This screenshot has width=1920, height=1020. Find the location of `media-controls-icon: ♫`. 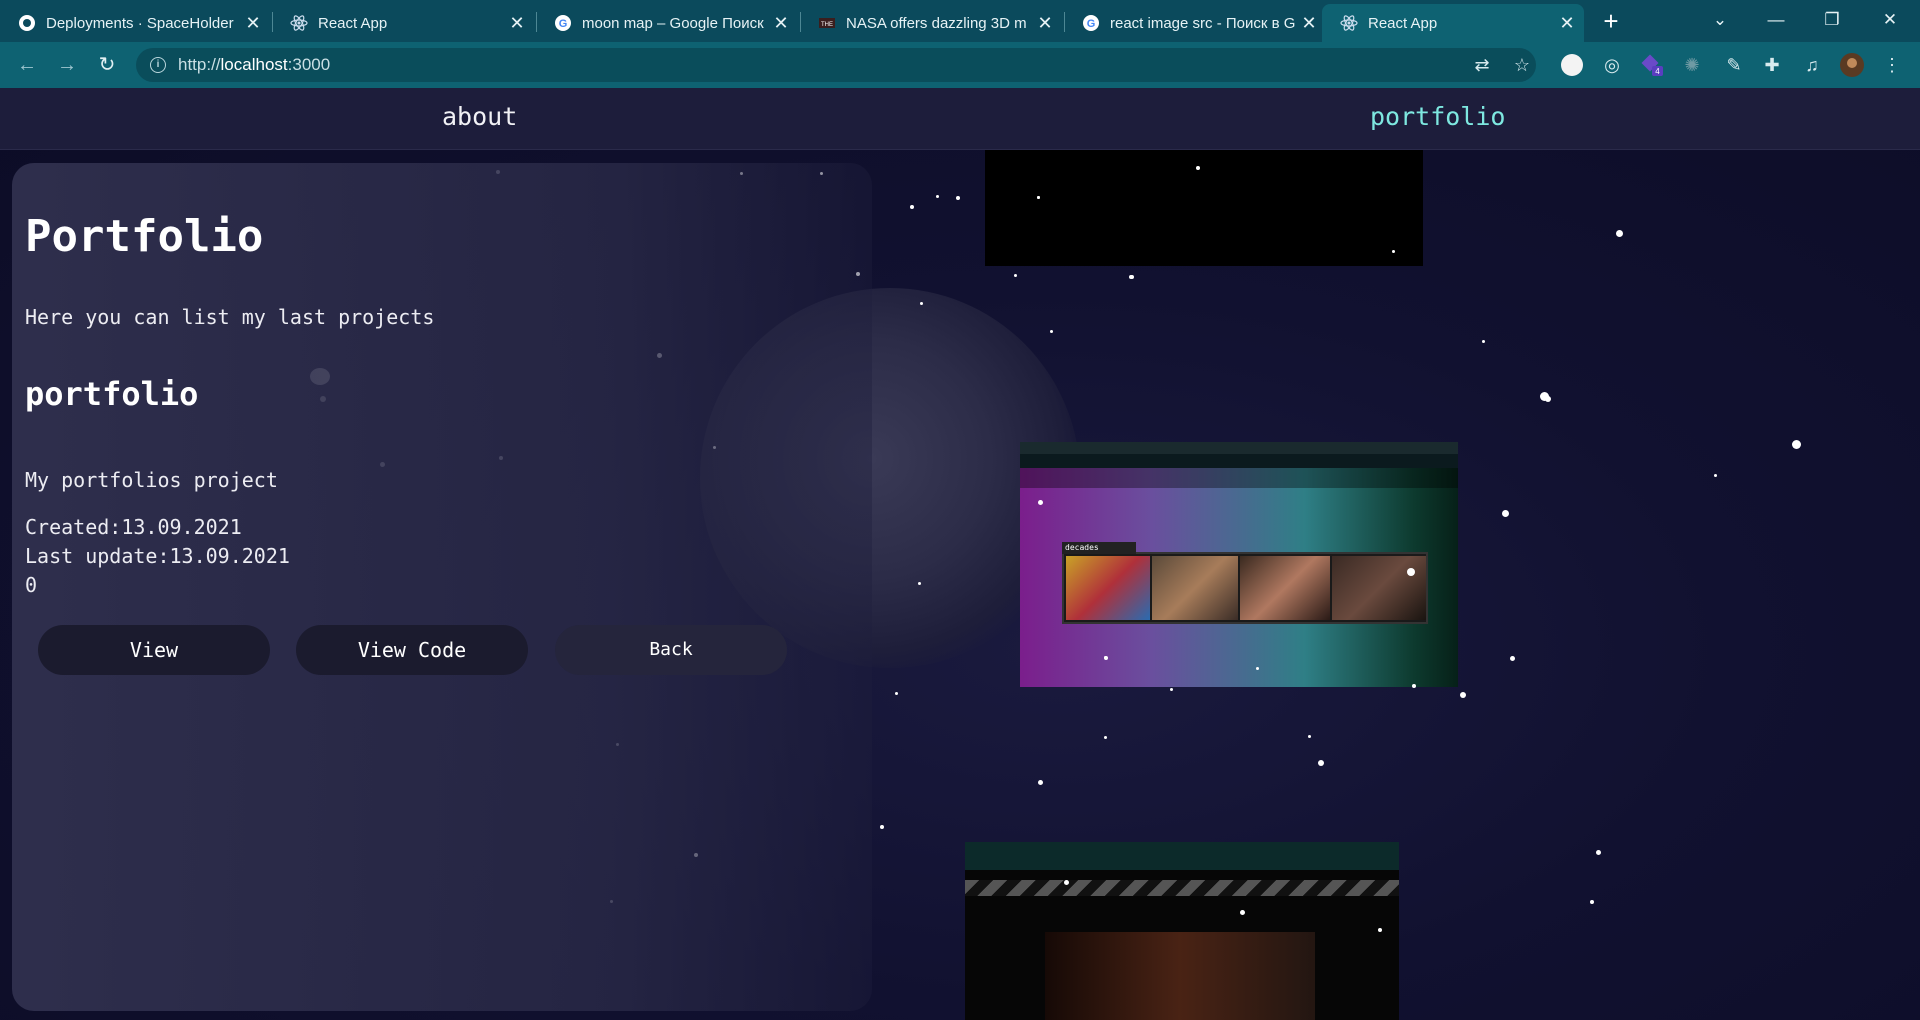

media-controls-icon: ♫ is located at coordinates (1812, 65).